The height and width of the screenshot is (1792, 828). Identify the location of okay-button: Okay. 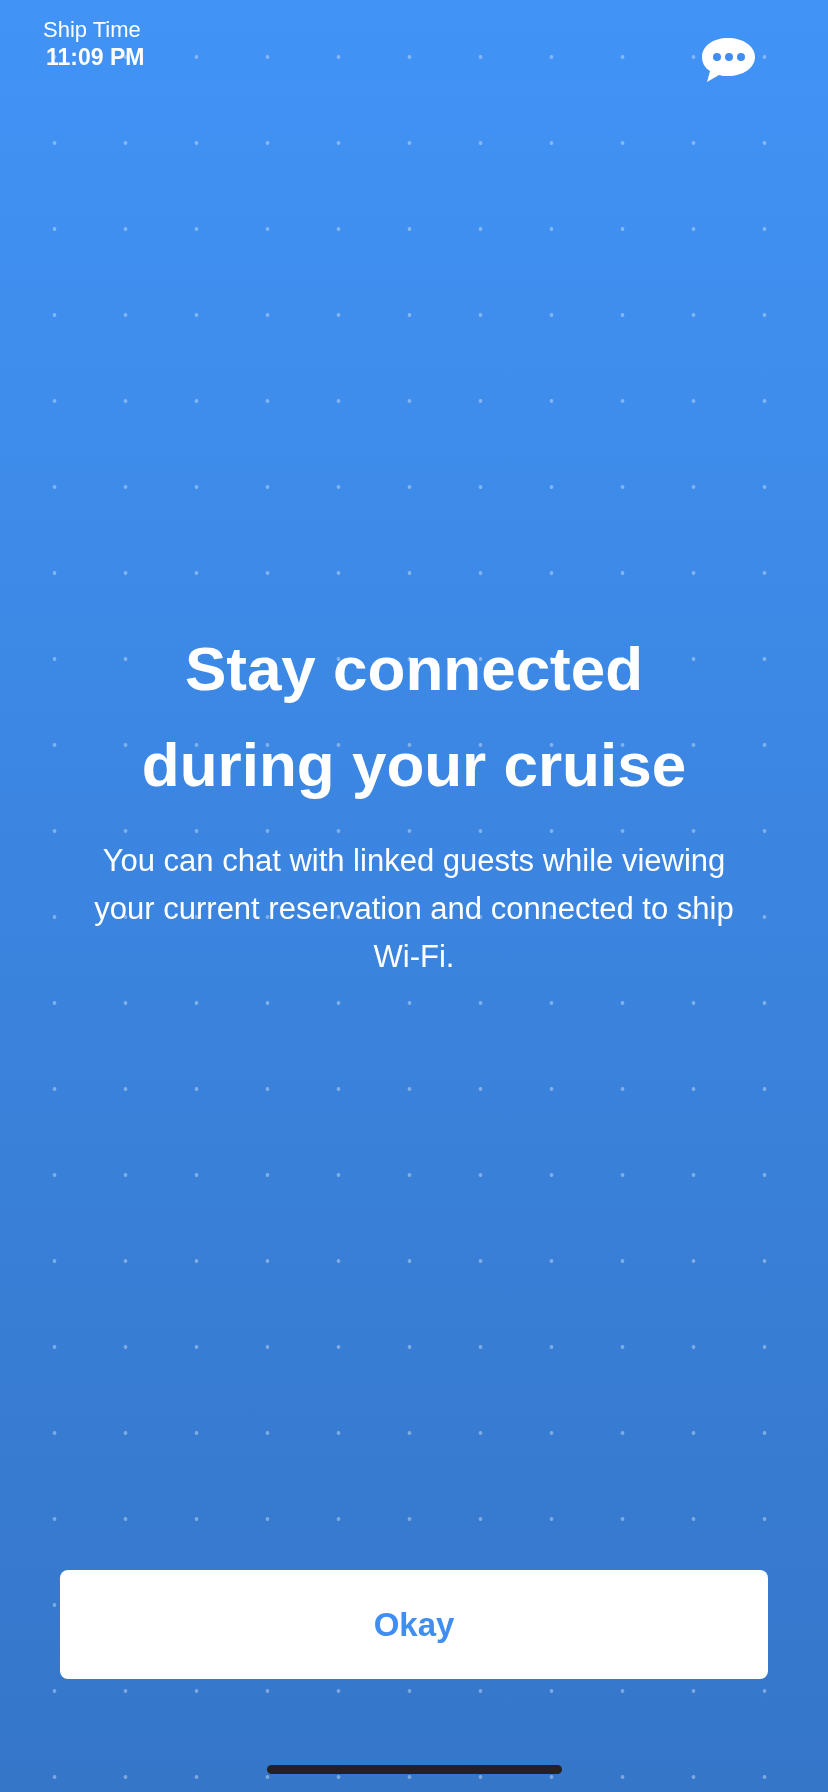
(414, 1624).